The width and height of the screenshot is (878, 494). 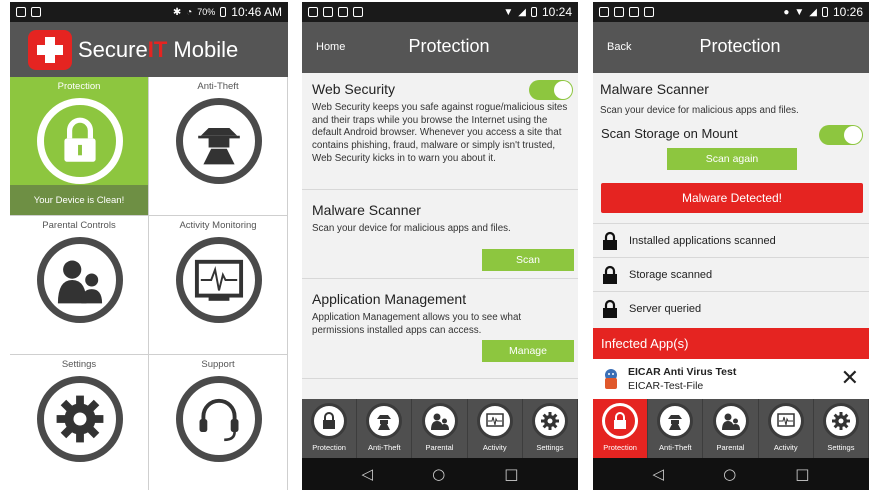 What do you see at coordinates (36, 12) in the screenshot?
I see `gallery-icon` at bounding box center [36, 12].